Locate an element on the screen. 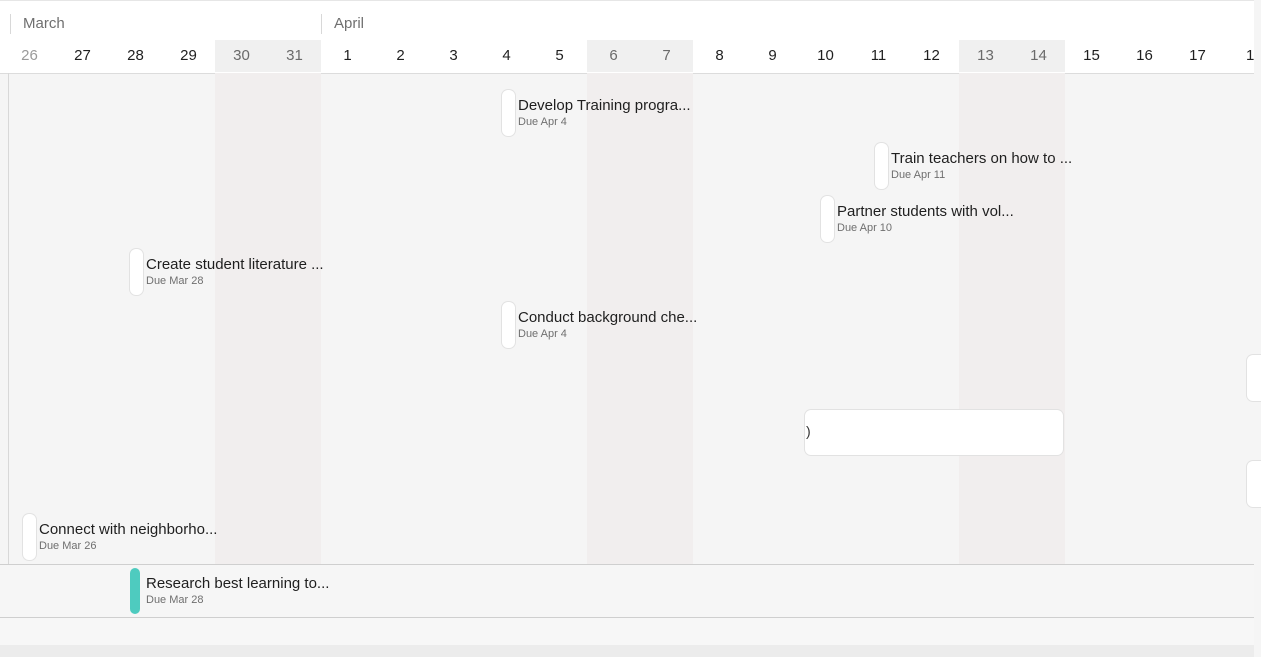 This screenshot has height=657, width=1261. day-header: 30 is located at coordinates (241, 56).